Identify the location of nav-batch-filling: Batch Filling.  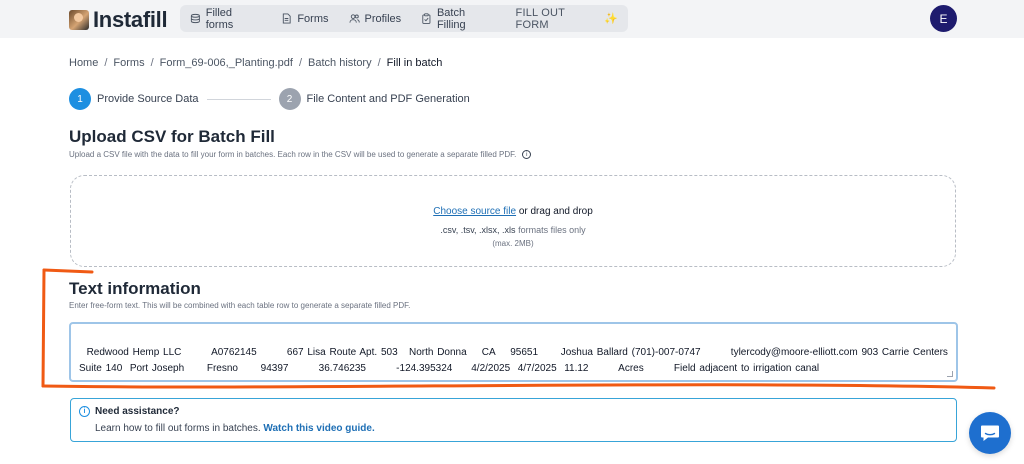
(458, 18).